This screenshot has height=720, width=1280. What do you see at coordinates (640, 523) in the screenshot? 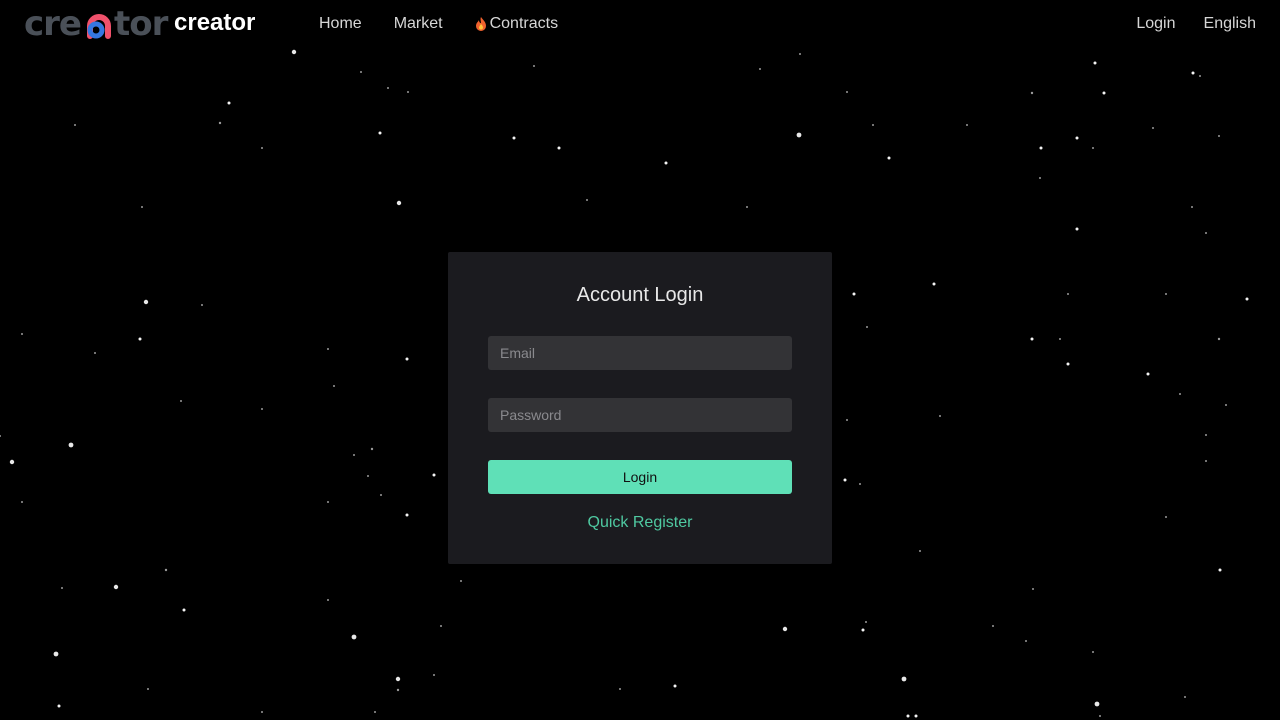
I see `quick-register-link: Quick Register` at bounding box center [640, 523].